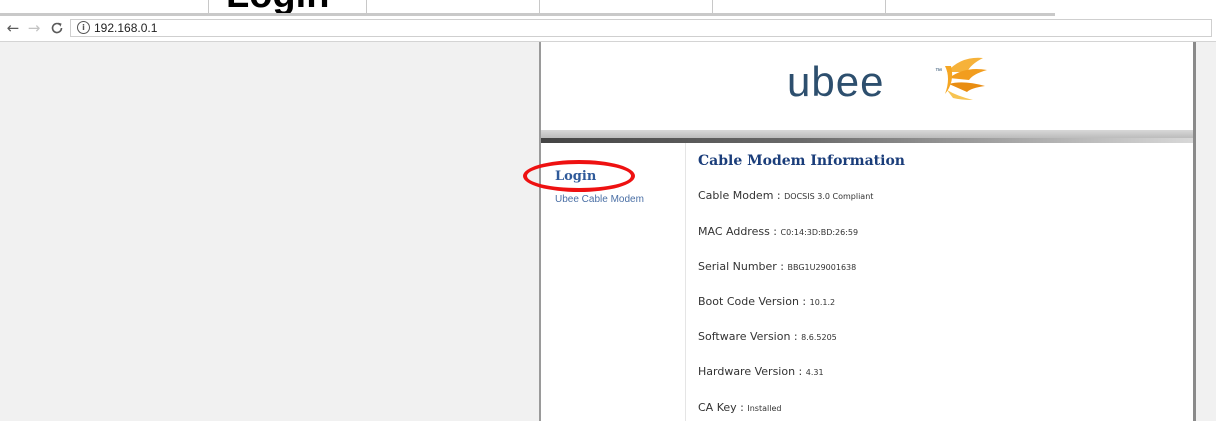  I want to click on ubee-cable-modem-link: Ubee Cable Modem, so click(599, 199).